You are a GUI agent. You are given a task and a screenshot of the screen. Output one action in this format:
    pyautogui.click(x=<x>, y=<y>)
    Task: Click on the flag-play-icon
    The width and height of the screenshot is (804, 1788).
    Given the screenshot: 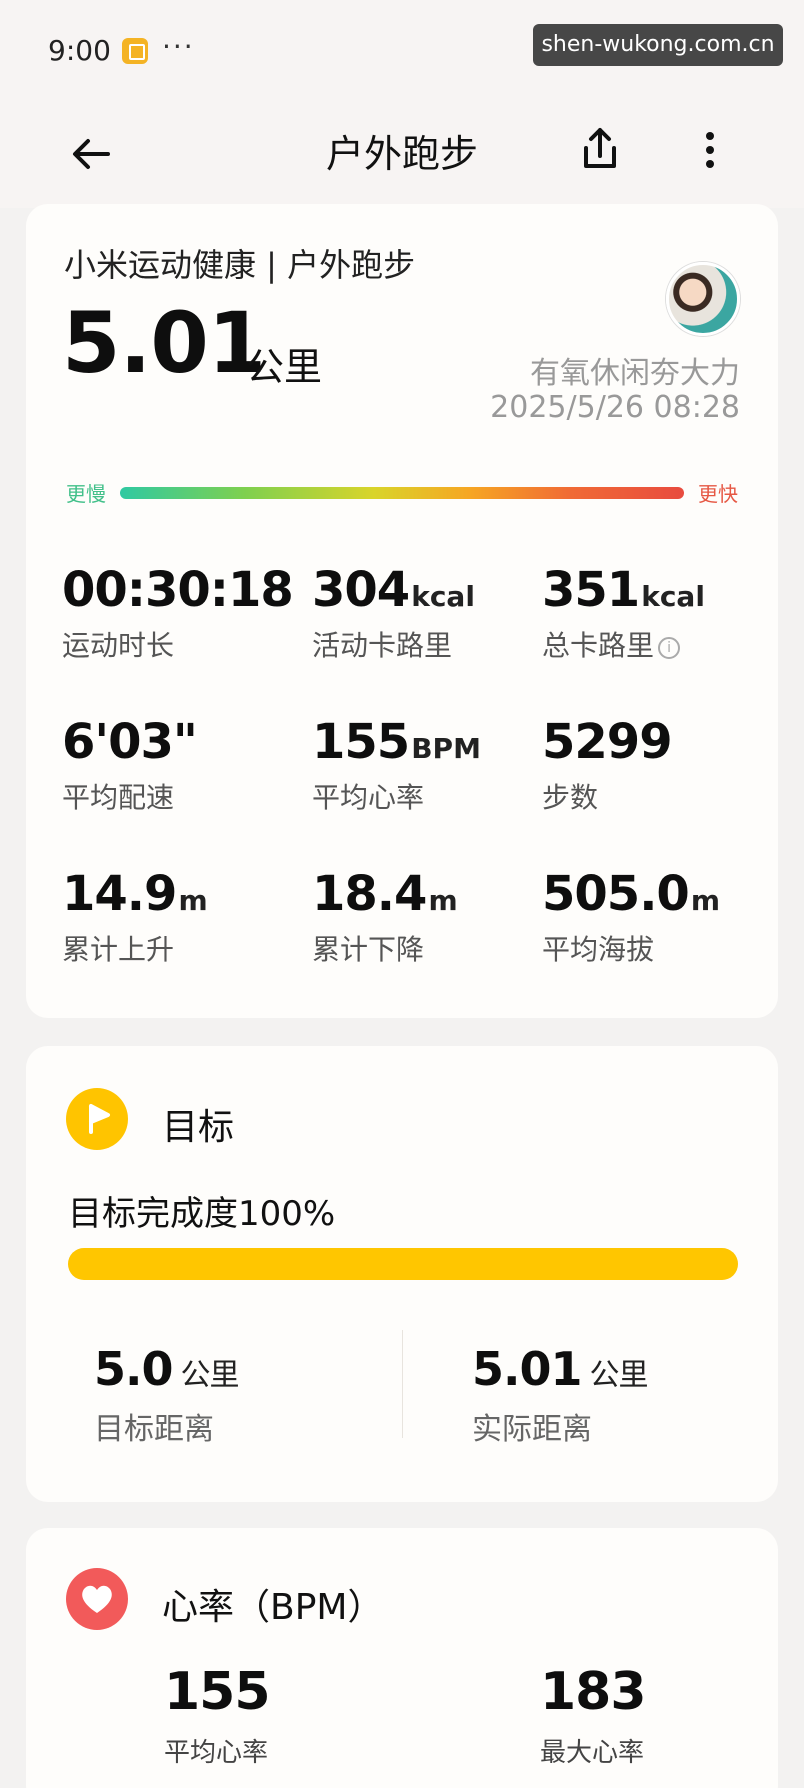 What is the action you would take?
    pyautogui.click(x=97, y=1119)
    